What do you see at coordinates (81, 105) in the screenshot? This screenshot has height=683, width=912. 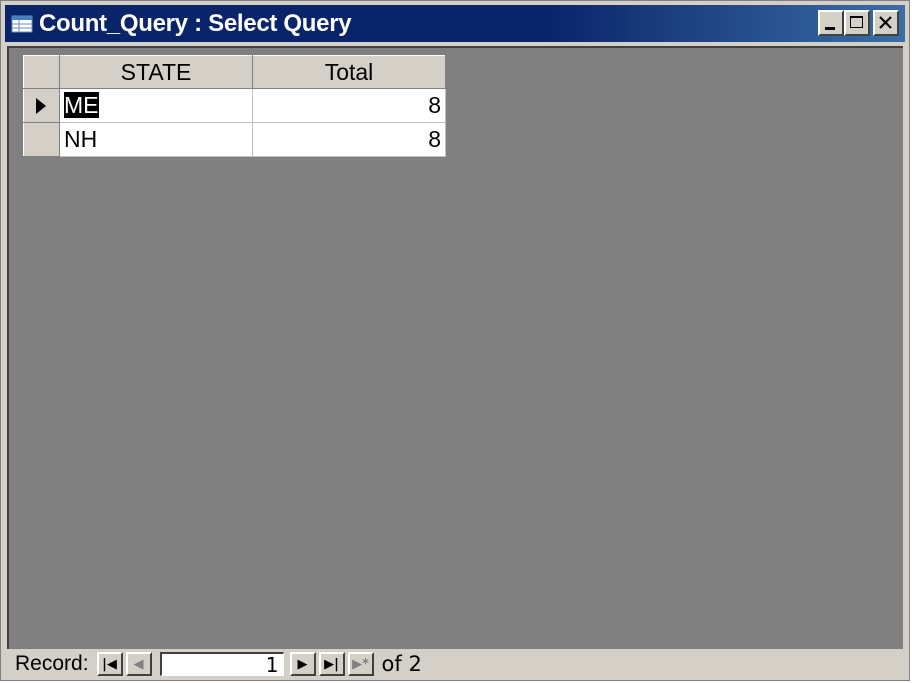 I see `cell-state-value: ME` at bounding box center [81, 105].